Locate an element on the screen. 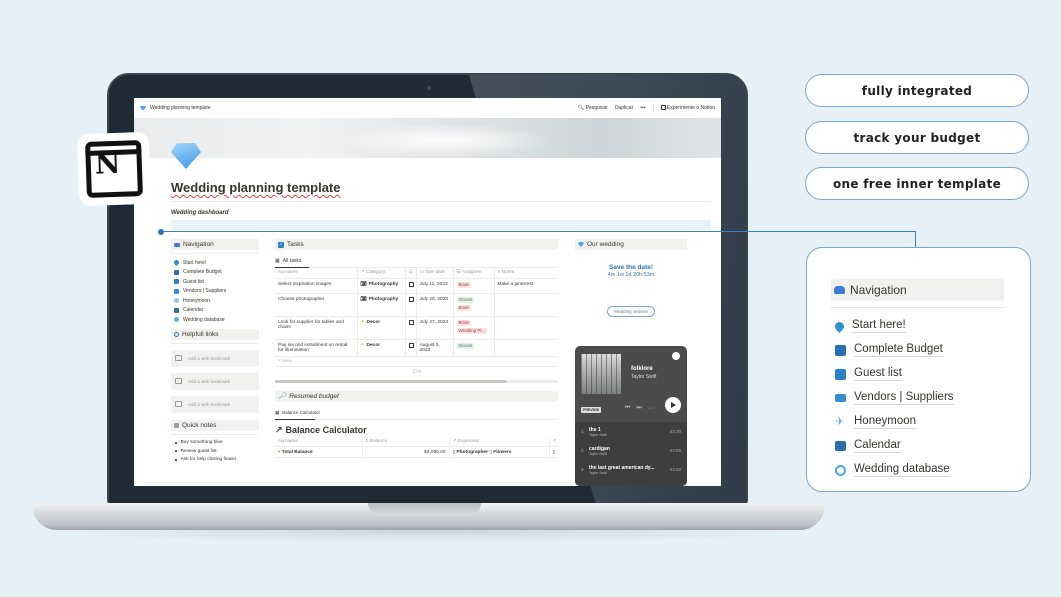  column-header: ≡ Notes is located at coordinates (526, 273).